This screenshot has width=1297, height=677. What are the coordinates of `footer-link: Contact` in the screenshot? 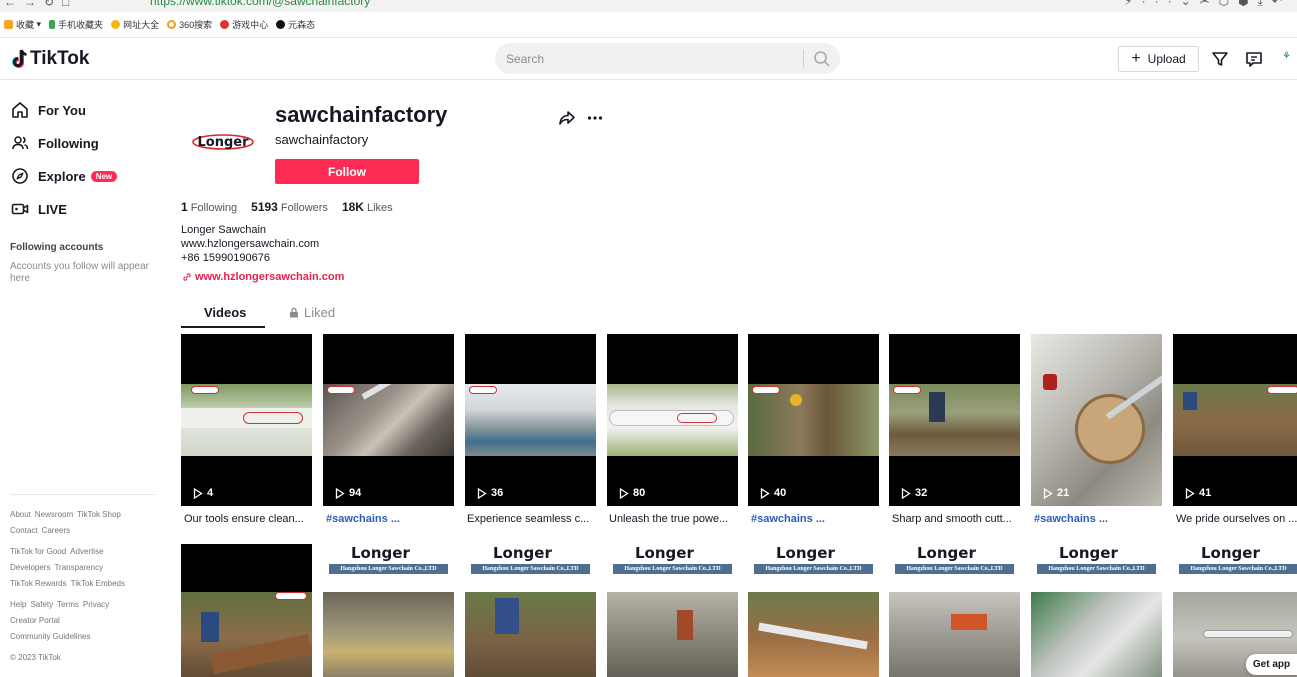 It's located at (24, 530).